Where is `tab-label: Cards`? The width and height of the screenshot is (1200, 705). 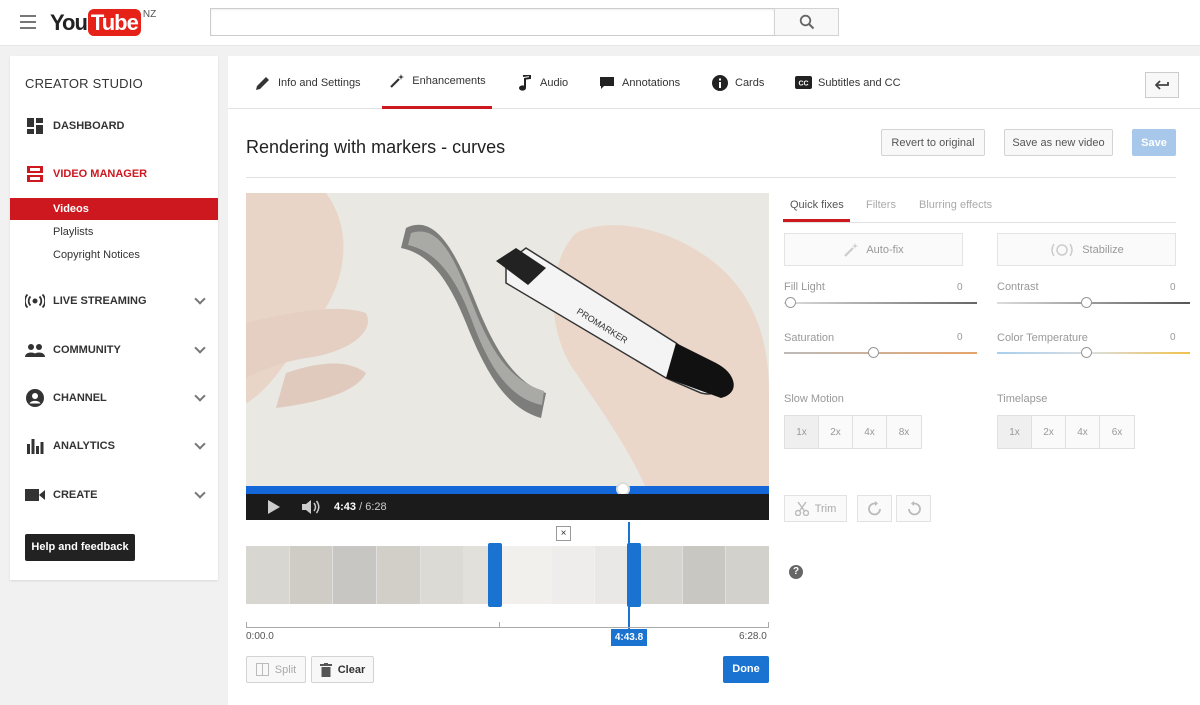 tab-label: Cards is located at coordinates (750, 82).